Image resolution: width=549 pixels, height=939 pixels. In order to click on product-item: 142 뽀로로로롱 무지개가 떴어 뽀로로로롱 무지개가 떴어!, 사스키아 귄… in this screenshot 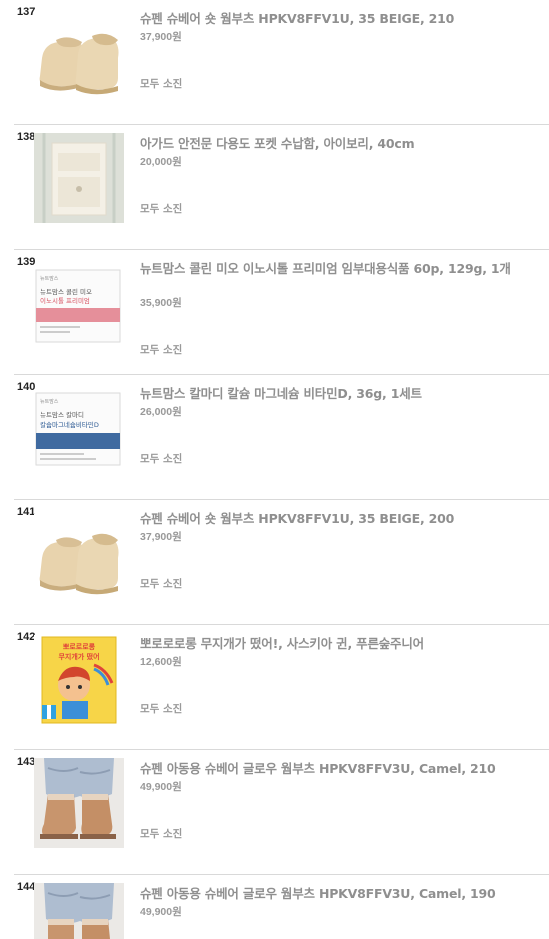, I will do `click(281, 687)`.